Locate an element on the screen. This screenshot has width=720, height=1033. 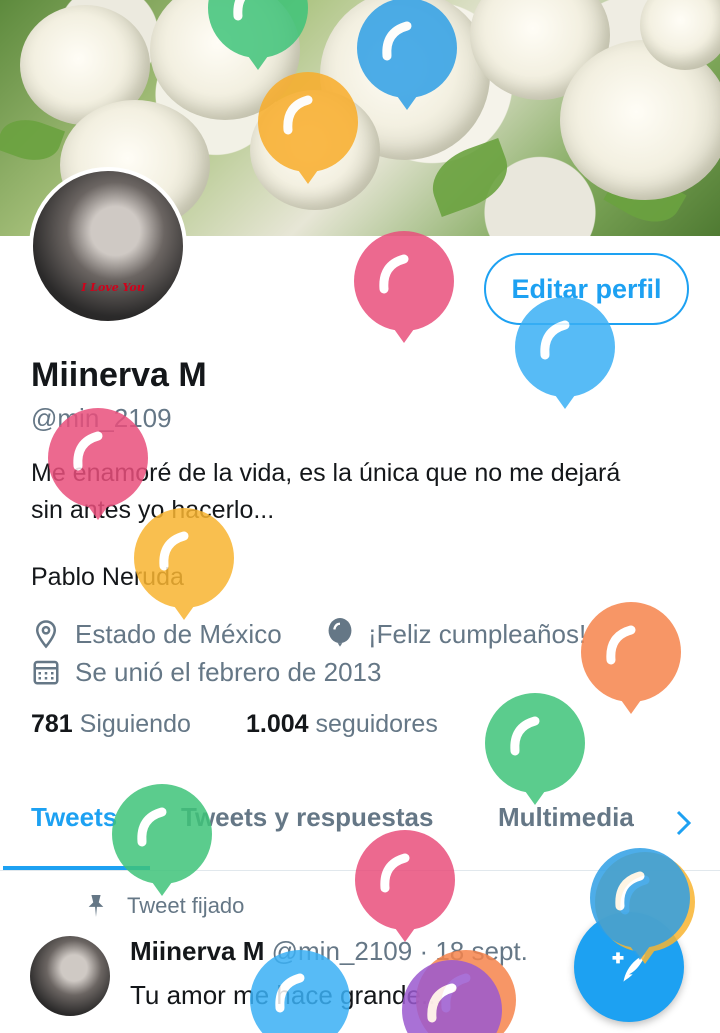
tab-tweets-replies: Tweets y respuestas is located at coordinates (307, 817).